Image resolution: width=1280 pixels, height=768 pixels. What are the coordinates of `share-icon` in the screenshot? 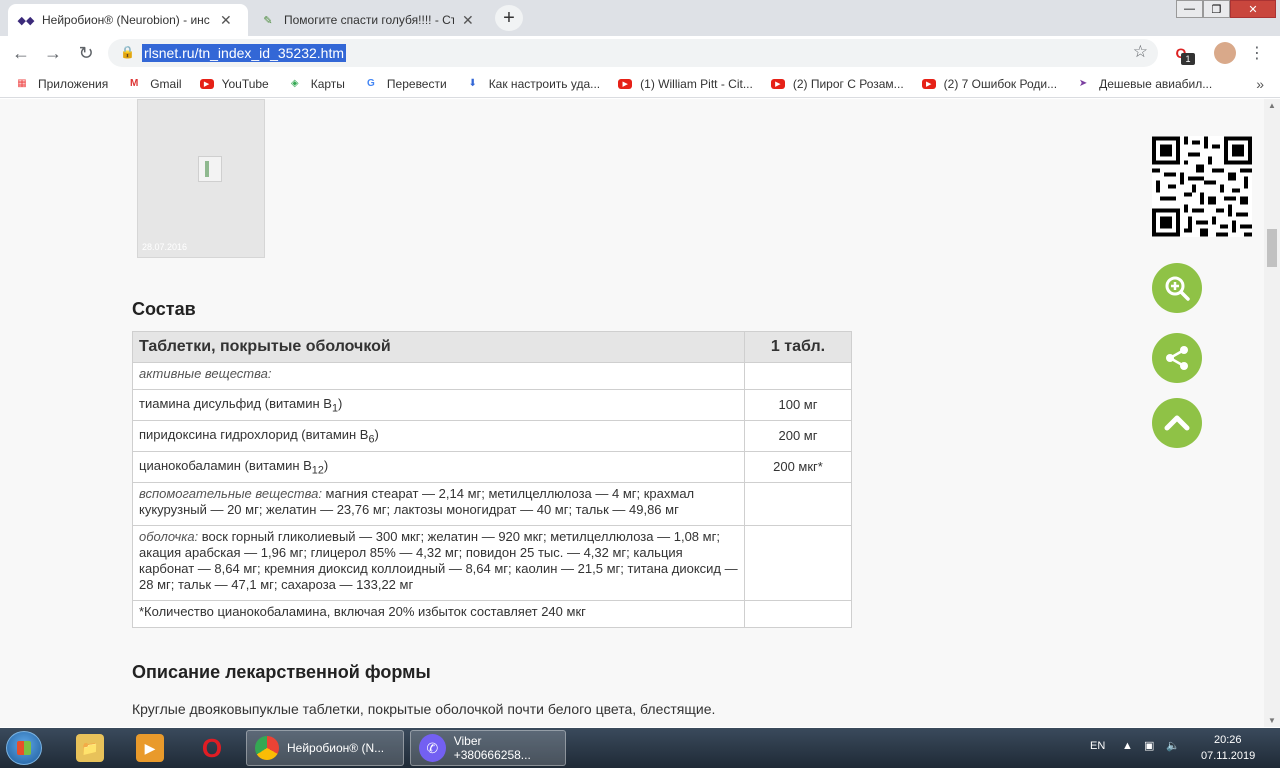 It's located at (1177, 358).